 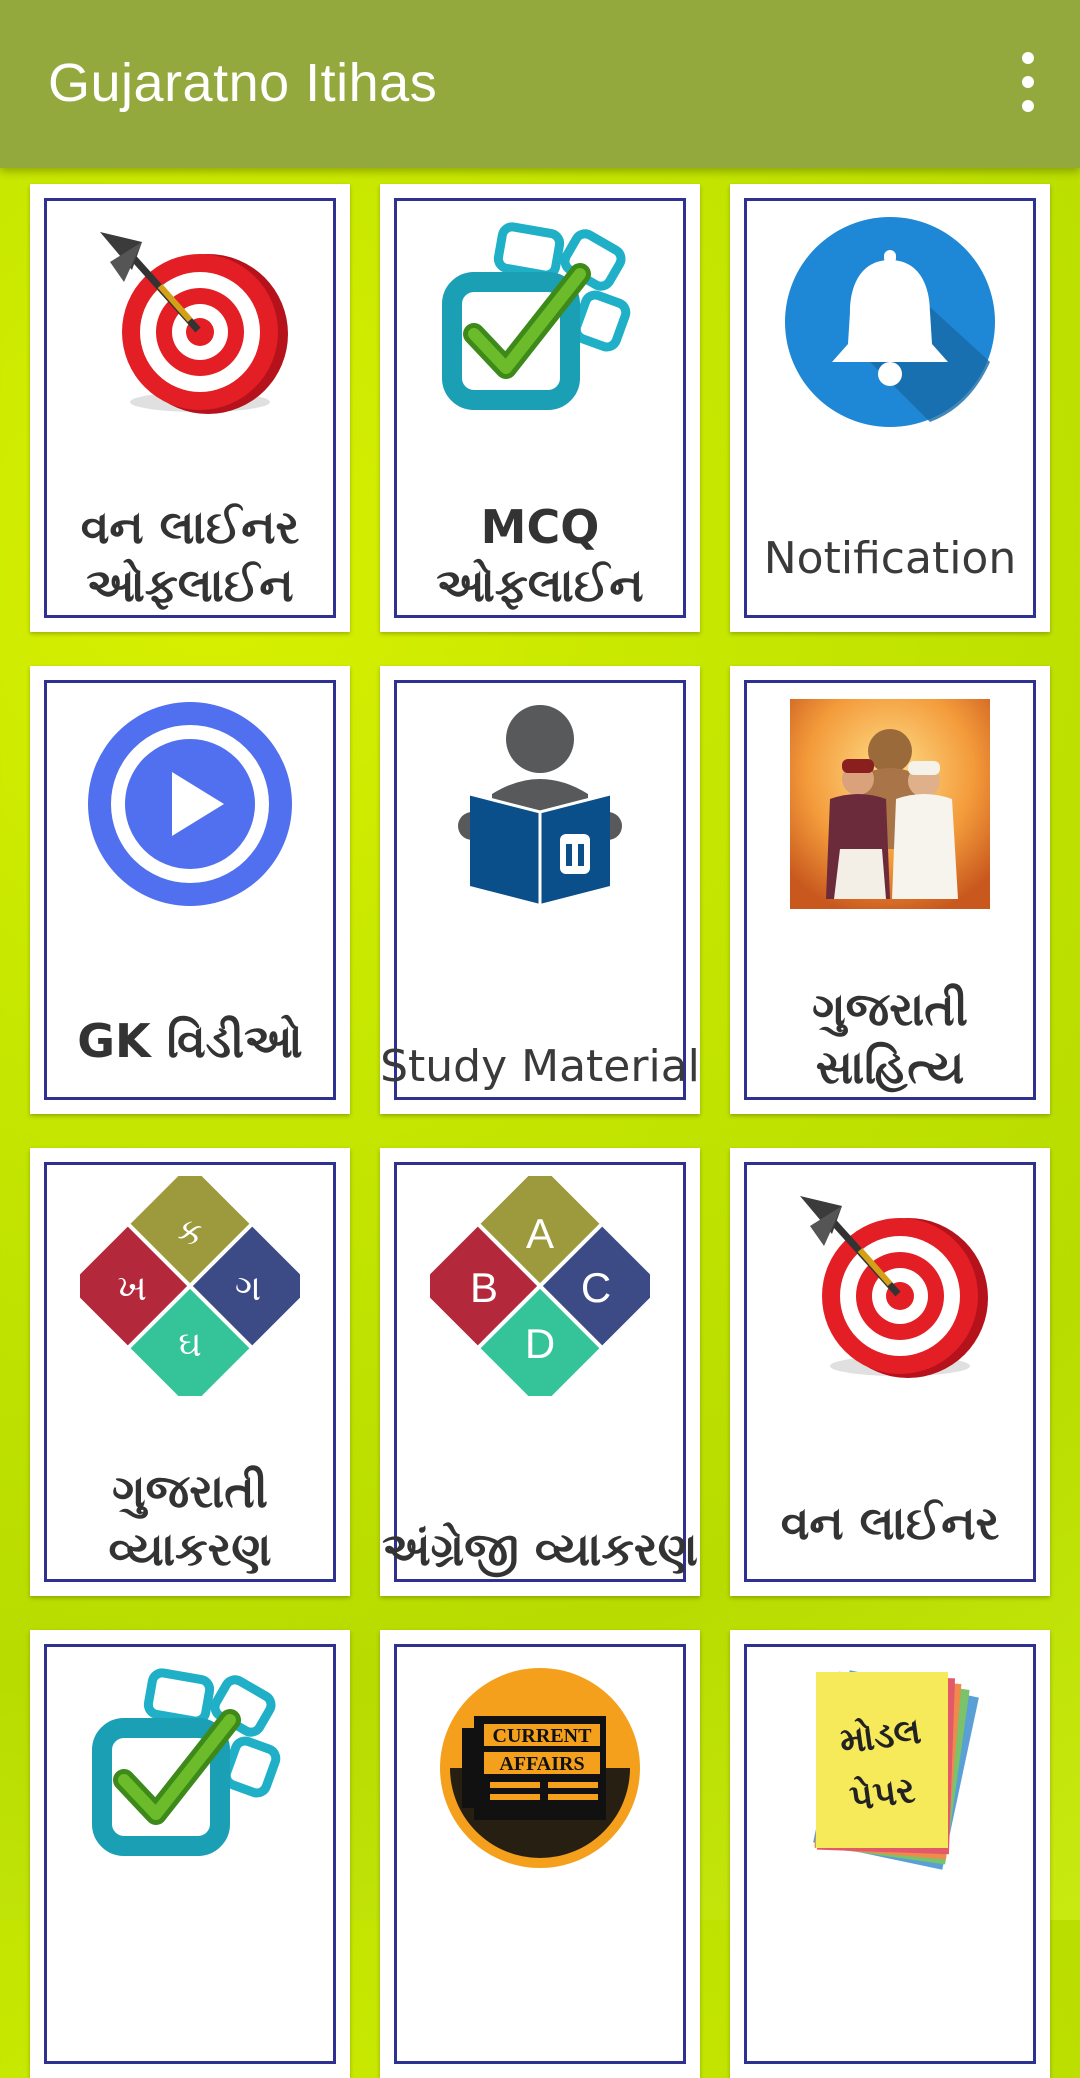 What do you see at coordinates (190, 1286) in the screenshot?
I see `gujarati-letters-icon: ક ખ ગ ઘ` at bounding box center [190, 1286].